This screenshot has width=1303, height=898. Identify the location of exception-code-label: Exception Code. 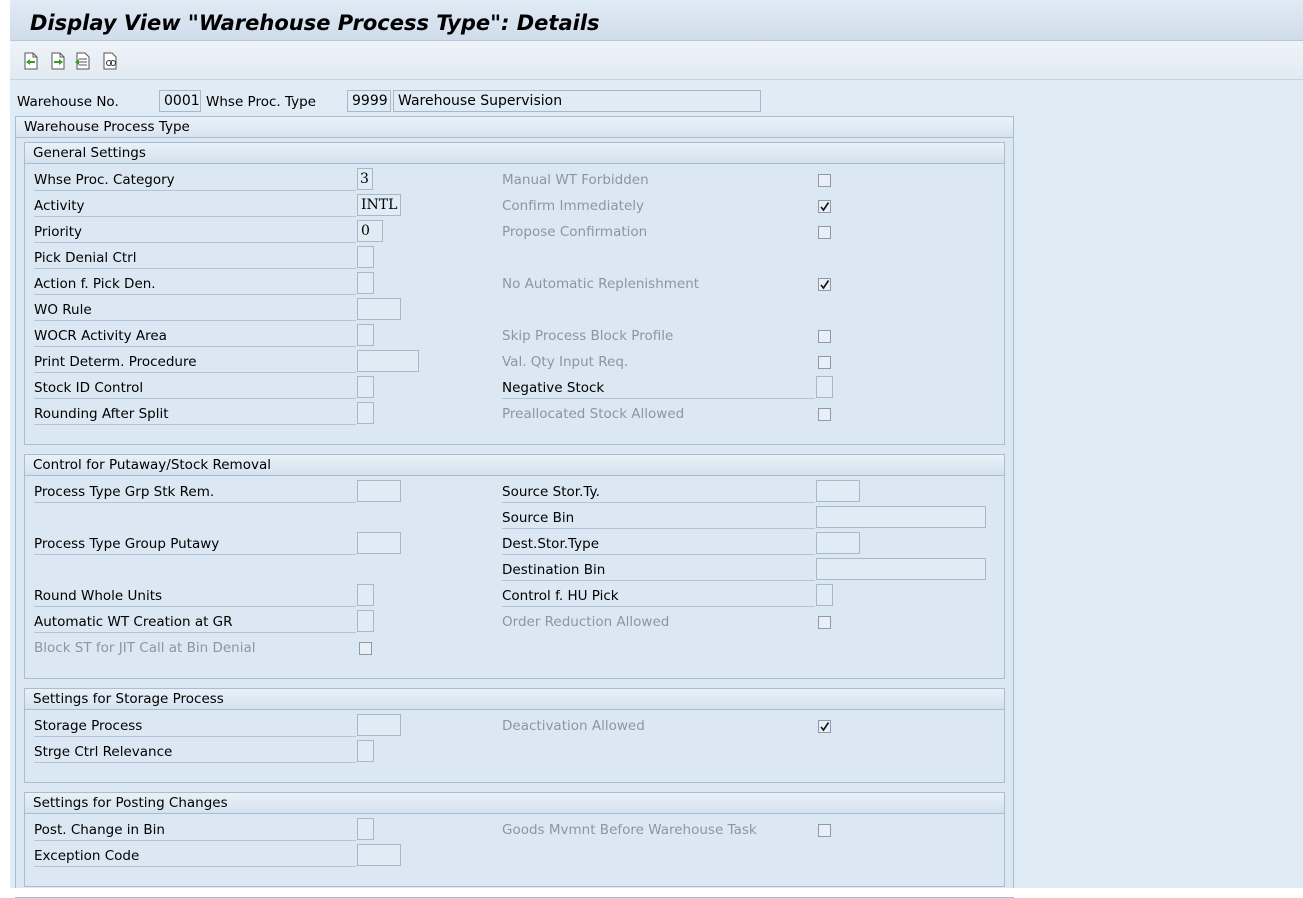
(195, 856).